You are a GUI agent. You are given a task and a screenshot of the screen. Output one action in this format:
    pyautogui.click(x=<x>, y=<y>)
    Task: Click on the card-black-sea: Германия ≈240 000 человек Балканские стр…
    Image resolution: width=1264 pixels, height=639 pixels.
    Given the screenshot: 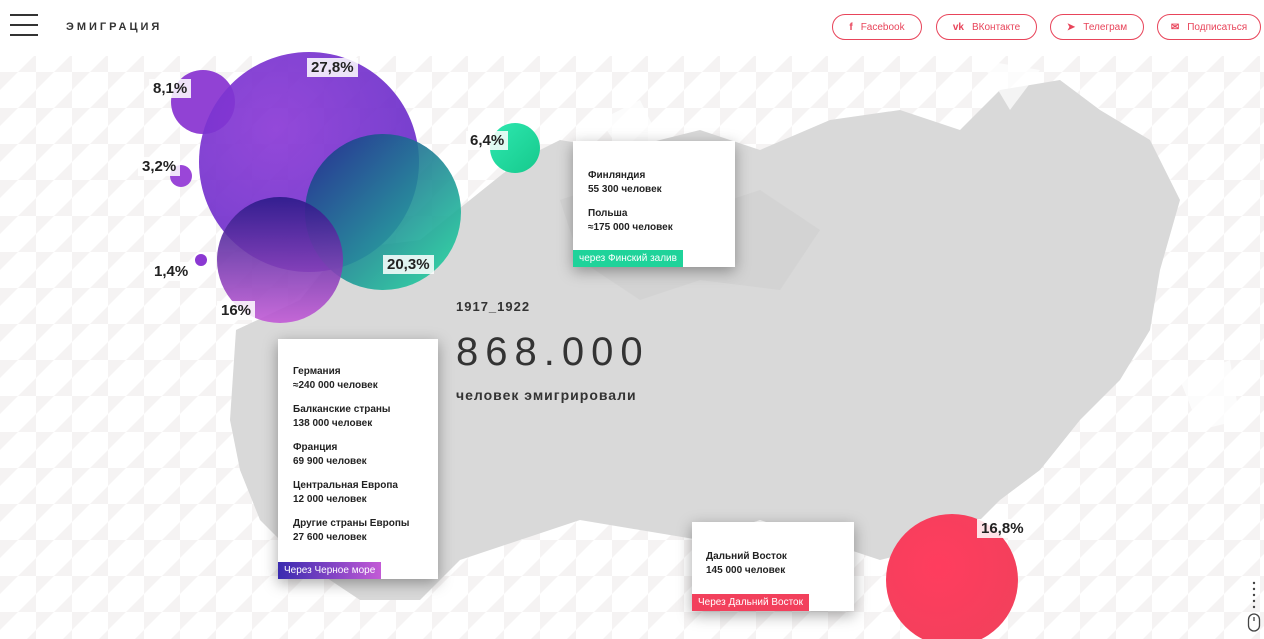 What is the action you would take?
    pyautogui.click(x=358, y=459)
    